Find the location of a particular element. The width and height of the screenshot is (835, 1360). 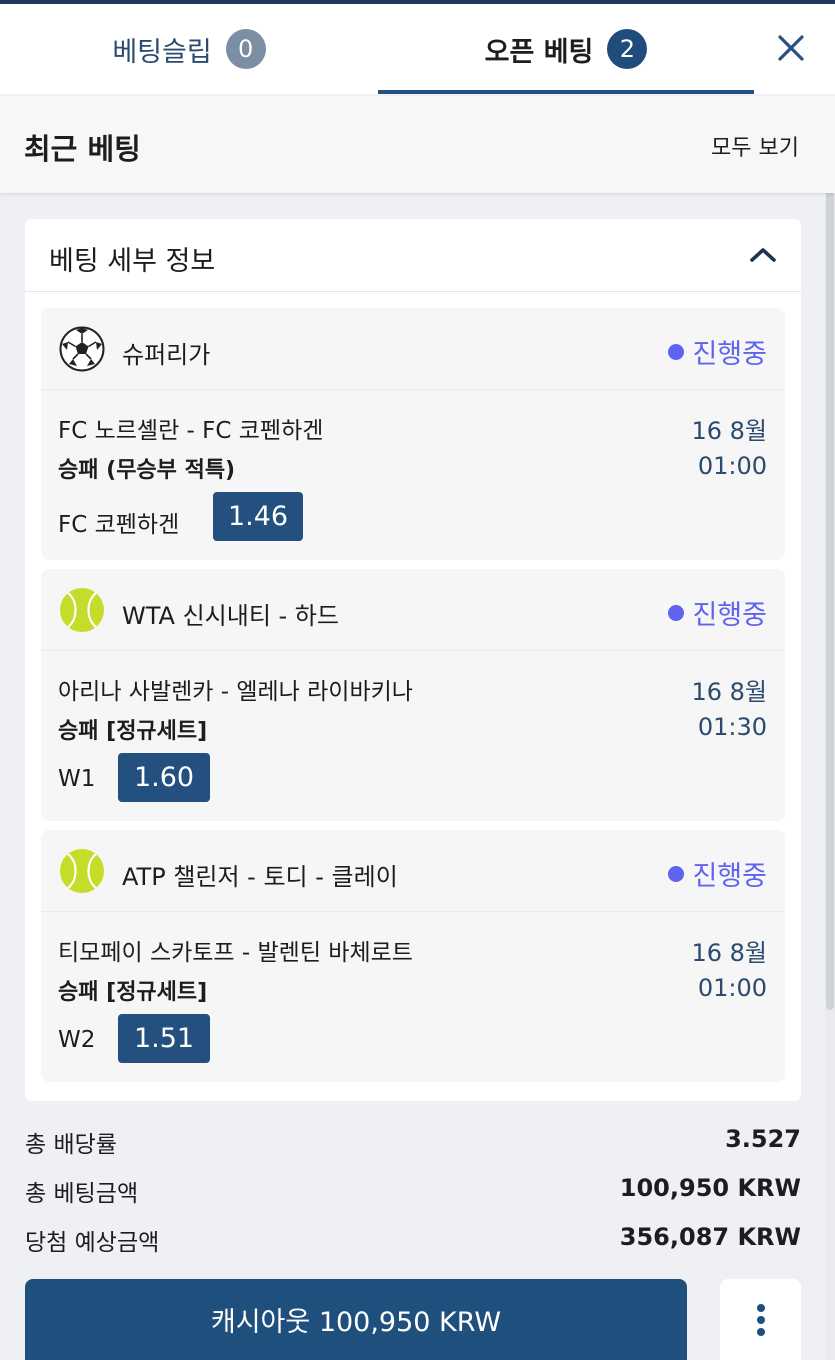

selection-name: FC 코펜하겐 is located at coordinates (119, 525).